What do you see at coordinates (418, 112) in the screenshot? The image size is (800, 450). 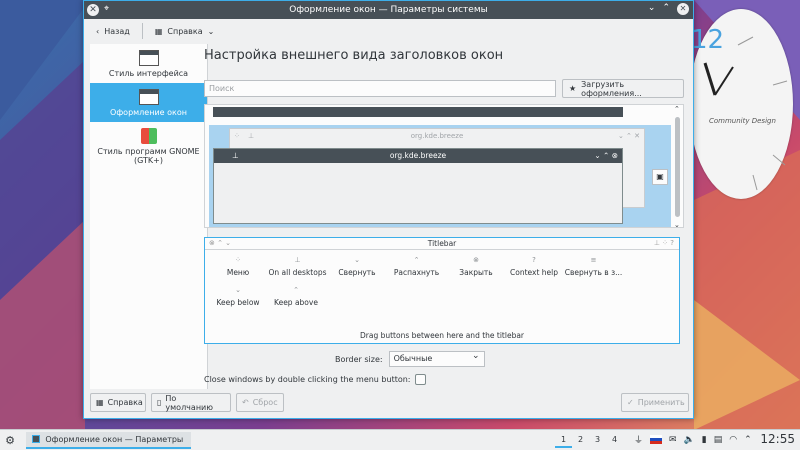 I see `decoration-item-previous` at bounding box center [418, 112].